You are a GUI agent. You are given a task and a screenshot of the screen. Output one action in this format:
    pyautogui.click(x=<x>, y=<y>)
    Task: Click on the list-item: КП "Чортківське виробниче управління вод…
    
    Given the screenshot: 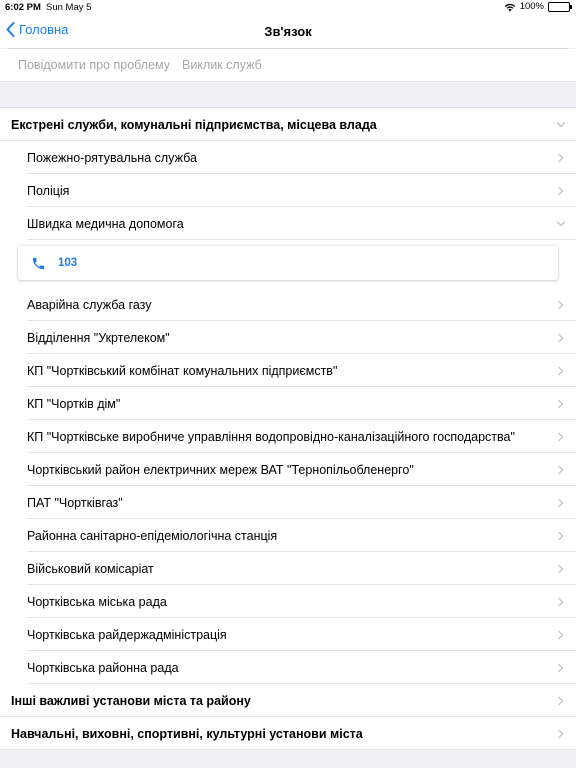 What is the action you would take?
    pyautogui.click(x=288, y=436)
    